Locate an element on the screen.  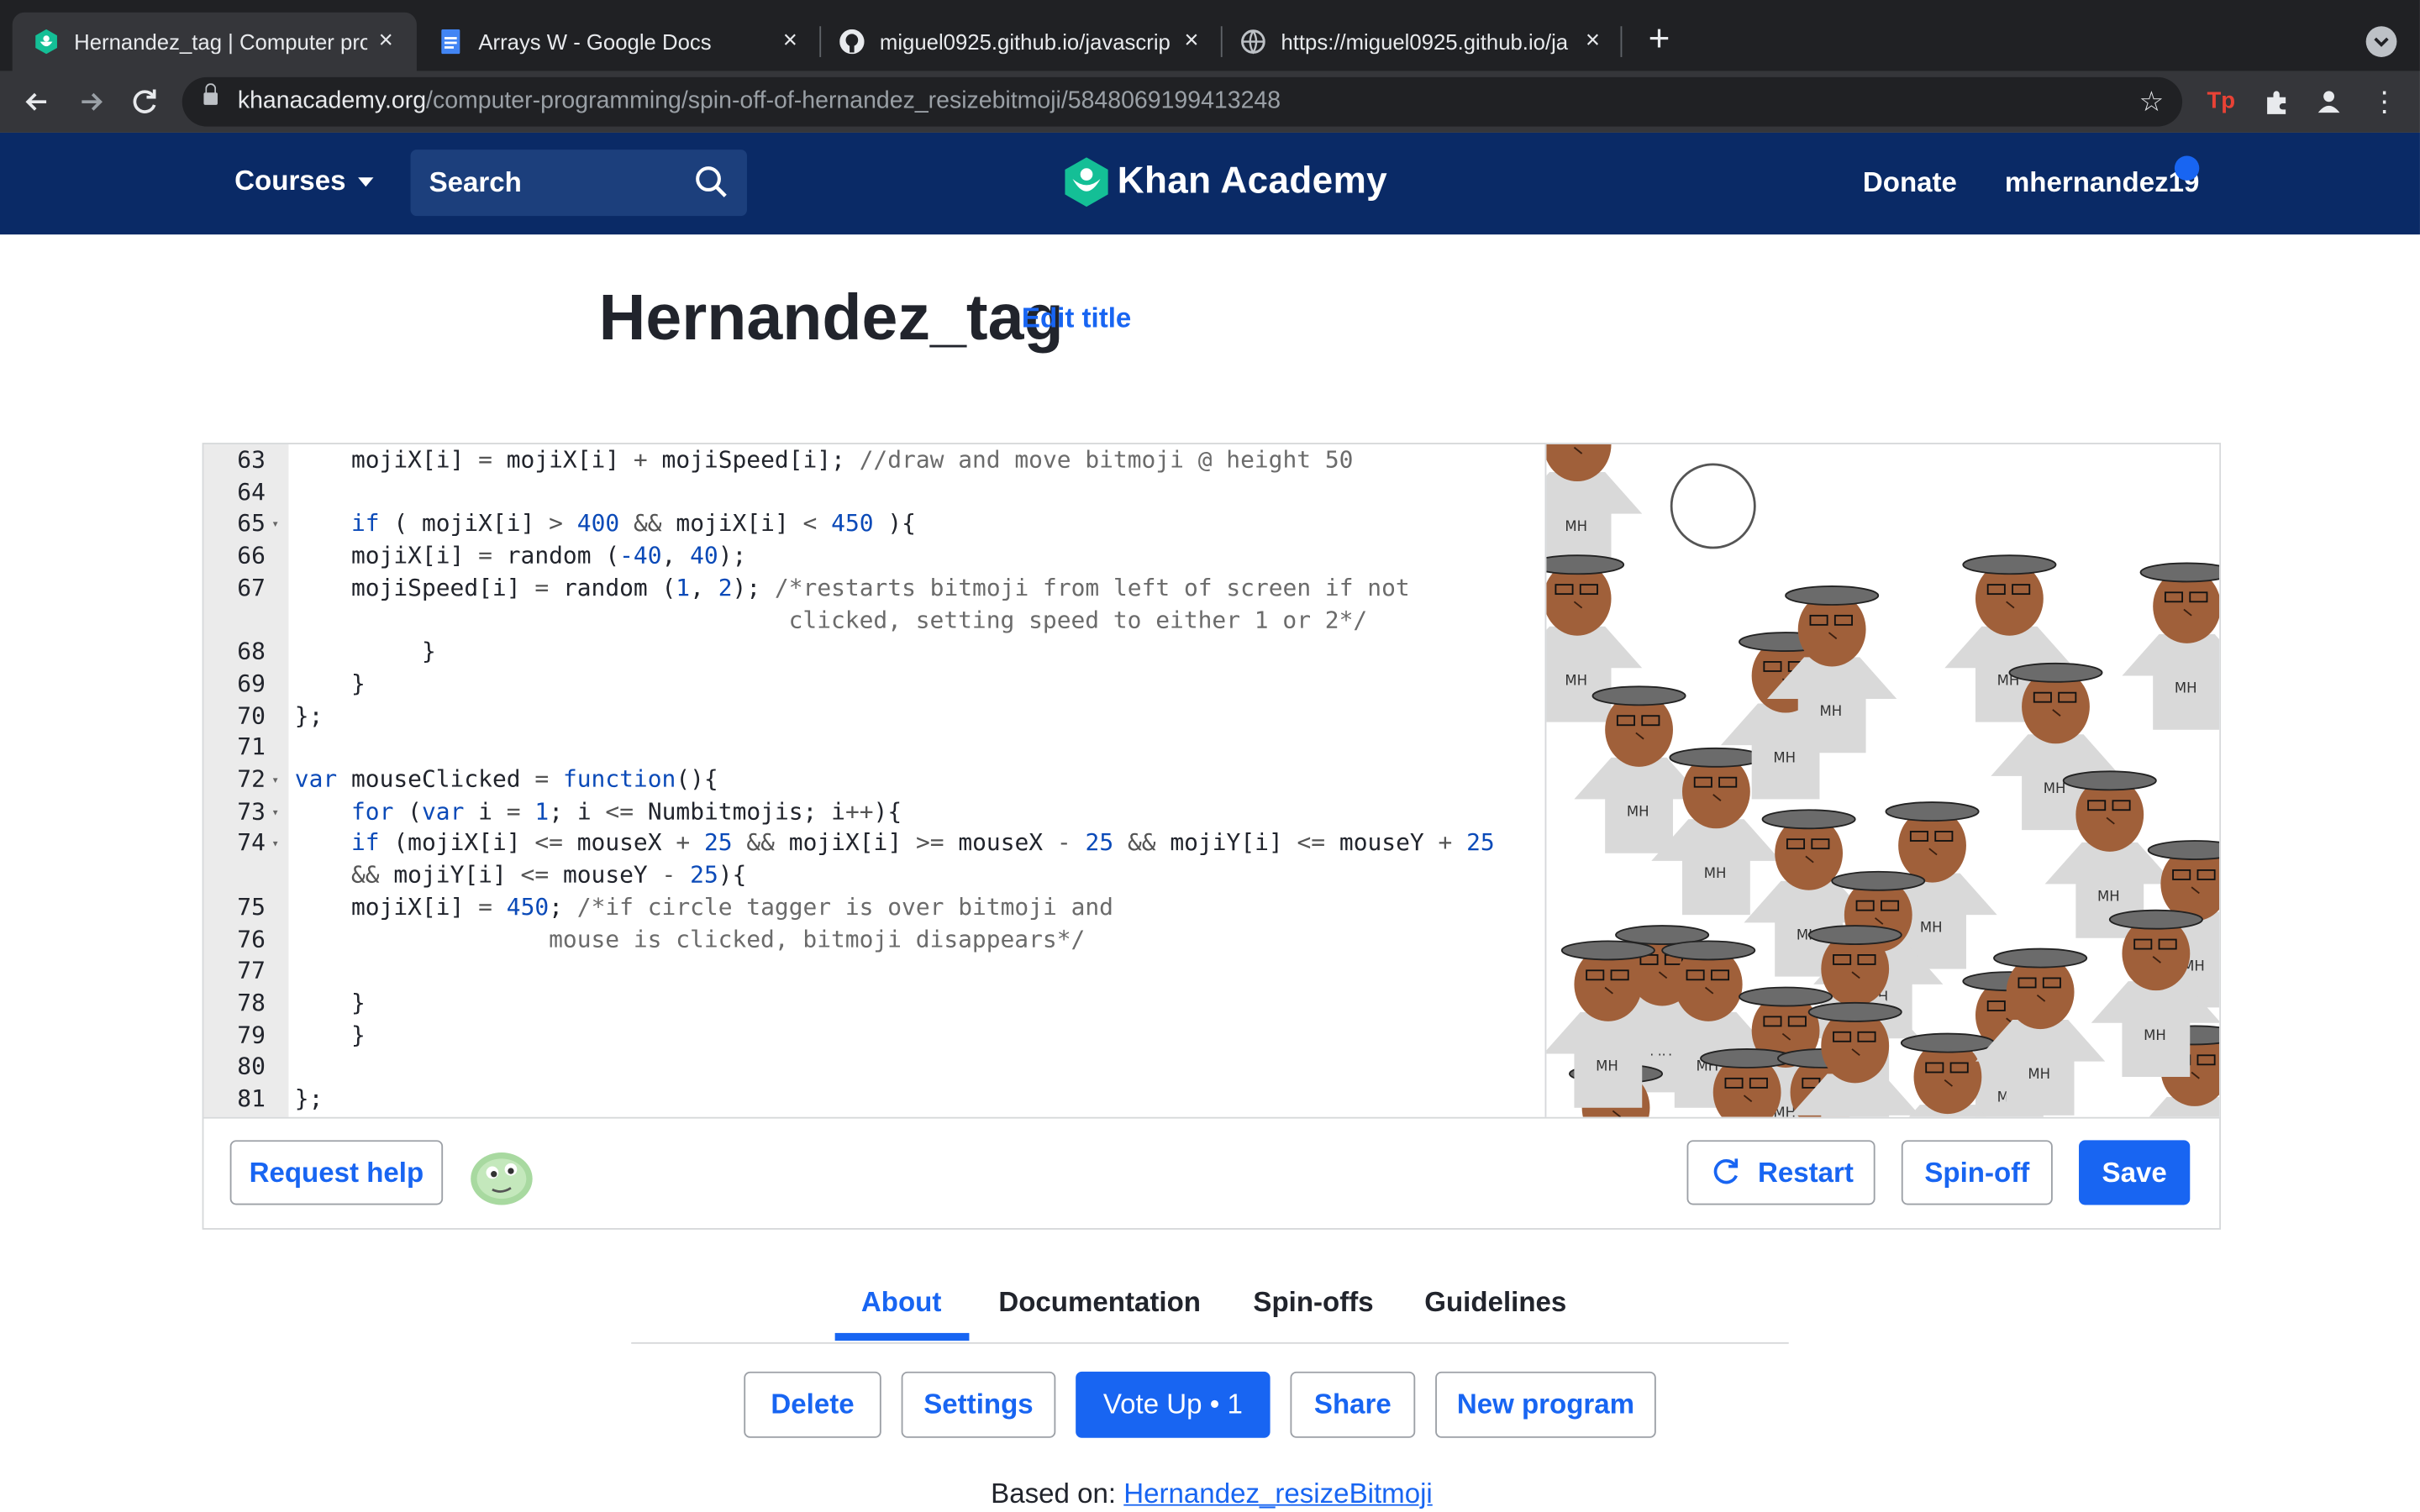
request-help-button: Request help is located at coordinates (337, 1172).